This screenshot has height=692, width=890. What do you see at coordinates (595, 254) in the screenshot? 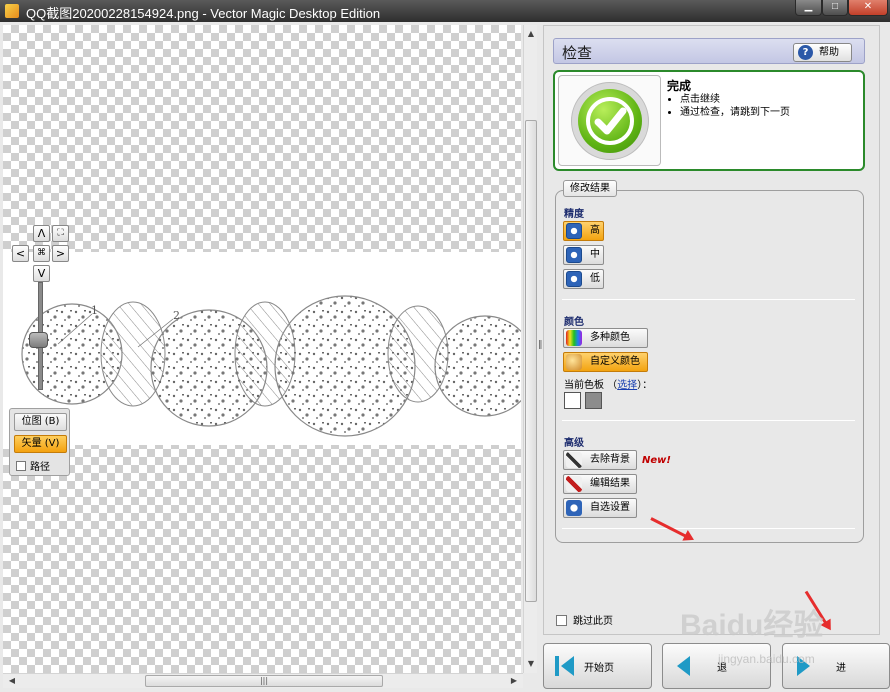
I see `precision-medium-label: 中` at bounding box center [595, 254].